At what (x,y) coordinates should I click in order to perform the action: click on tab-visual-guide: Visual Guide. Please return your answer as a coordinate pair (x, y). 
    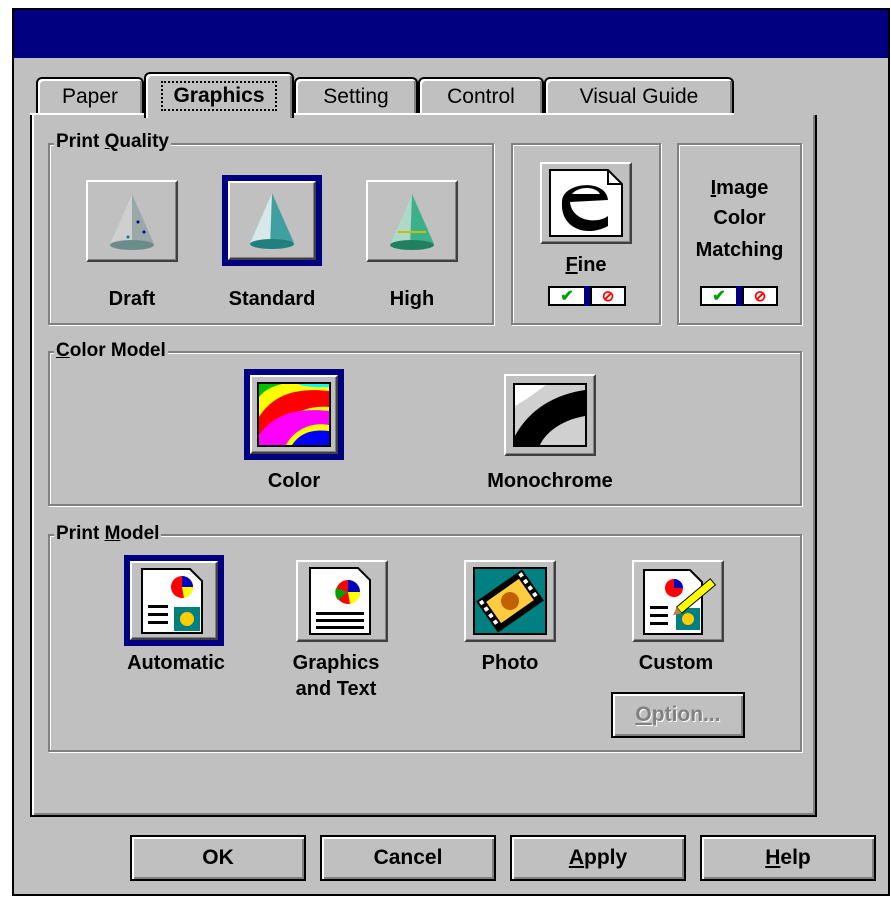
    Looking at the image, I should click on (639, 96).